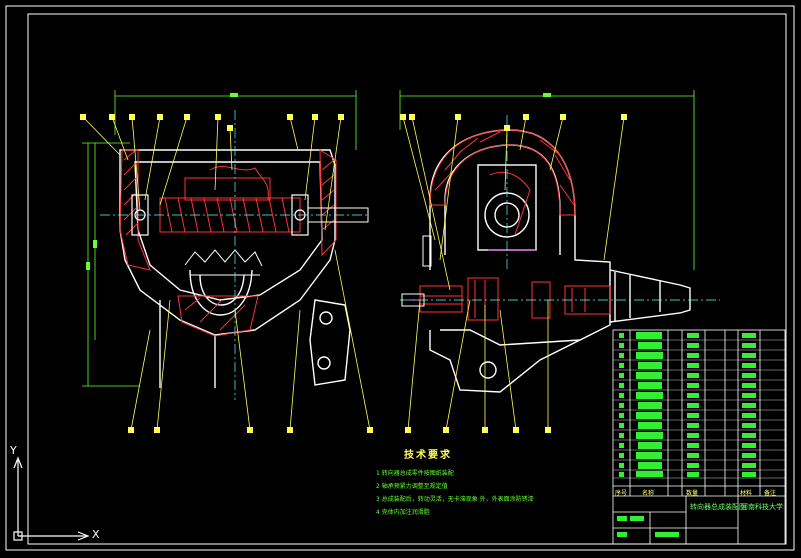 Image resolution: width=801 pixels, height=558 pixels. What do you see at coordinates (13, 450) in the screenshot?
I see `ucs-y-label: Y` at bounding box center [13, 450].